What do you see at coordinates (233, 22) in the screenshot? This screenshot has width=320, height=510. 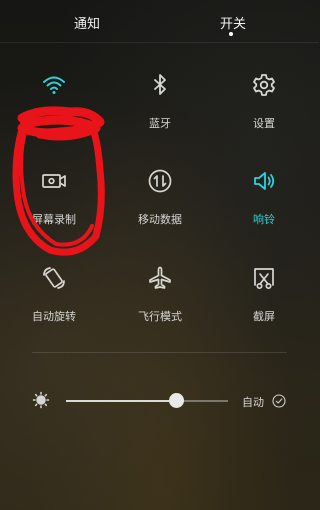 I see `tab-switches: 开关` at bounding box center [233, 22].